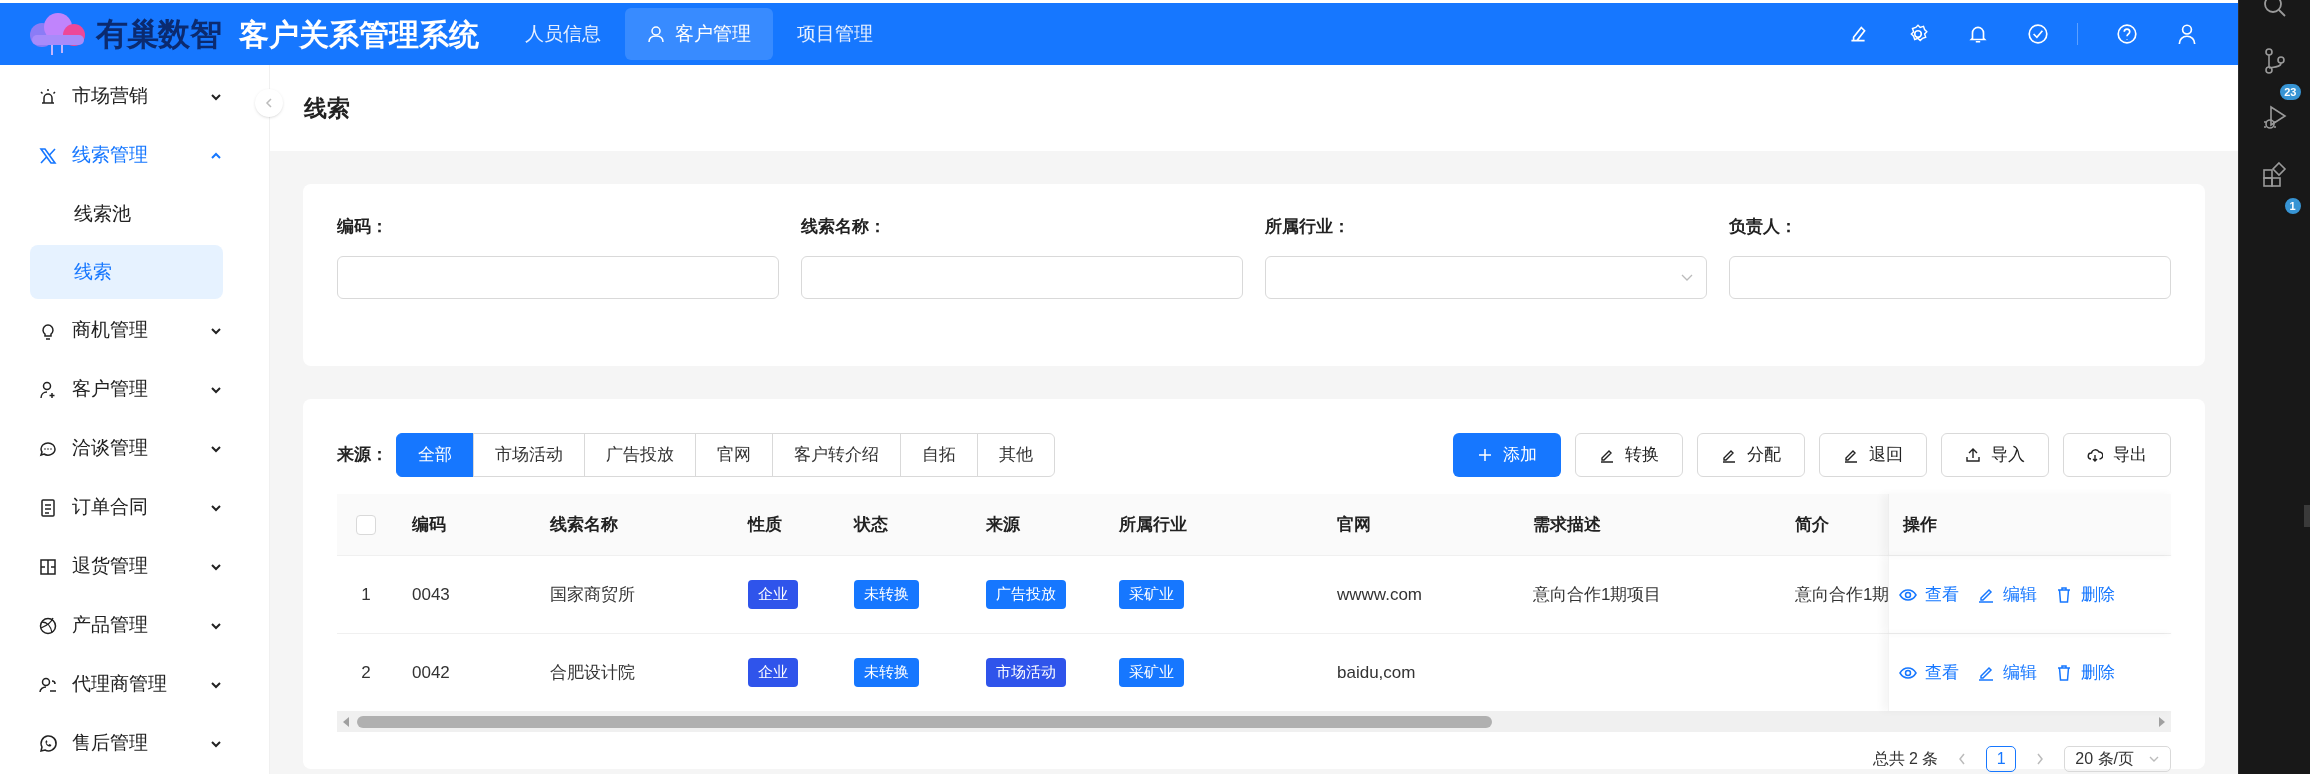  Describe the element at coordinates (2162, 722) in the screenshot. I see `scroll-right-icon` at that location.